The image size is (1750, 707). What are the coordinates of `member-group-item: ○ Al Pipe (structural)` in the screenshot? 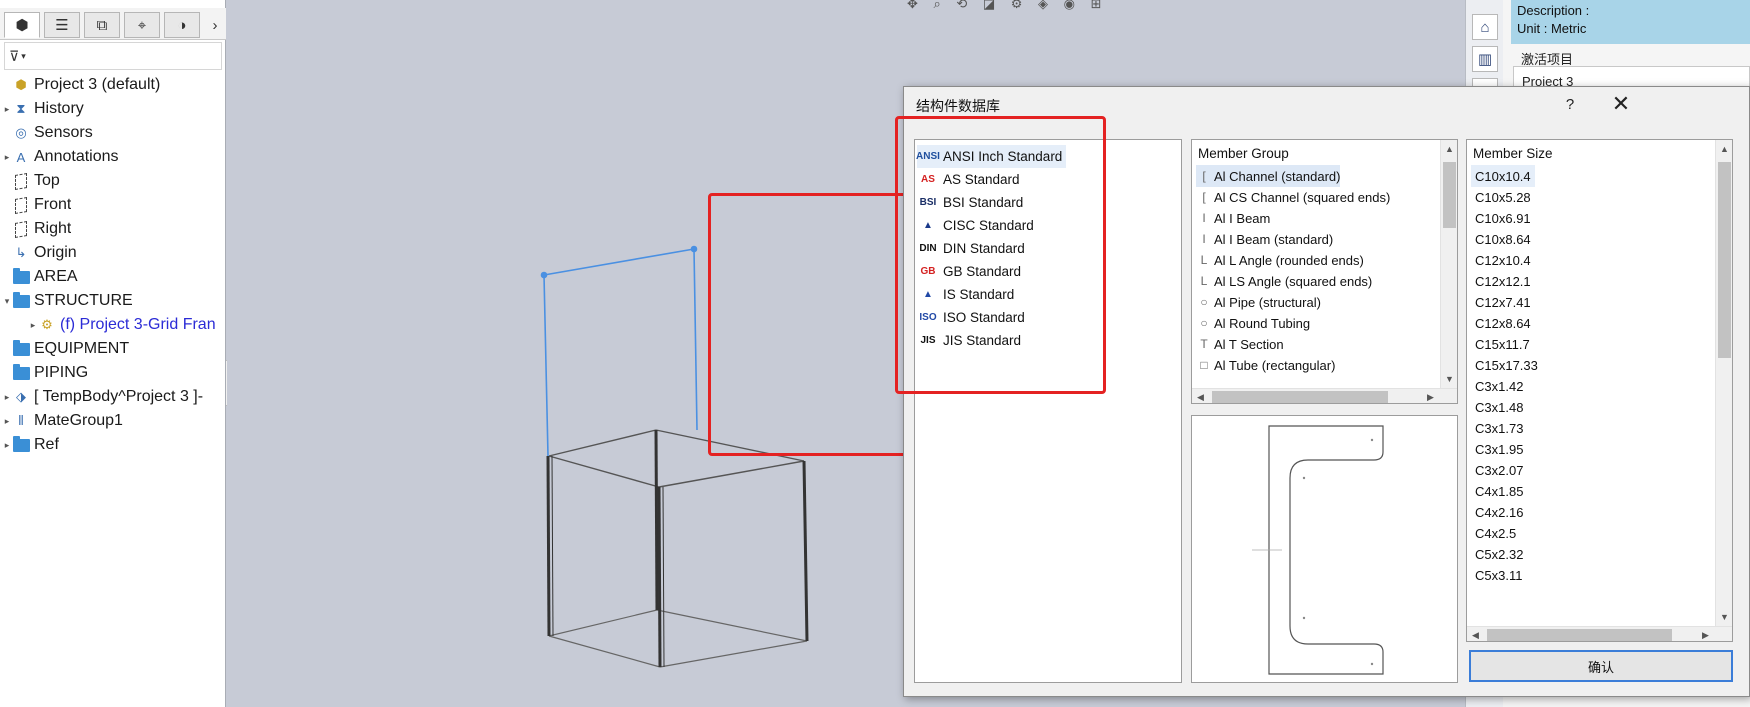 It's located at (1258, 302).